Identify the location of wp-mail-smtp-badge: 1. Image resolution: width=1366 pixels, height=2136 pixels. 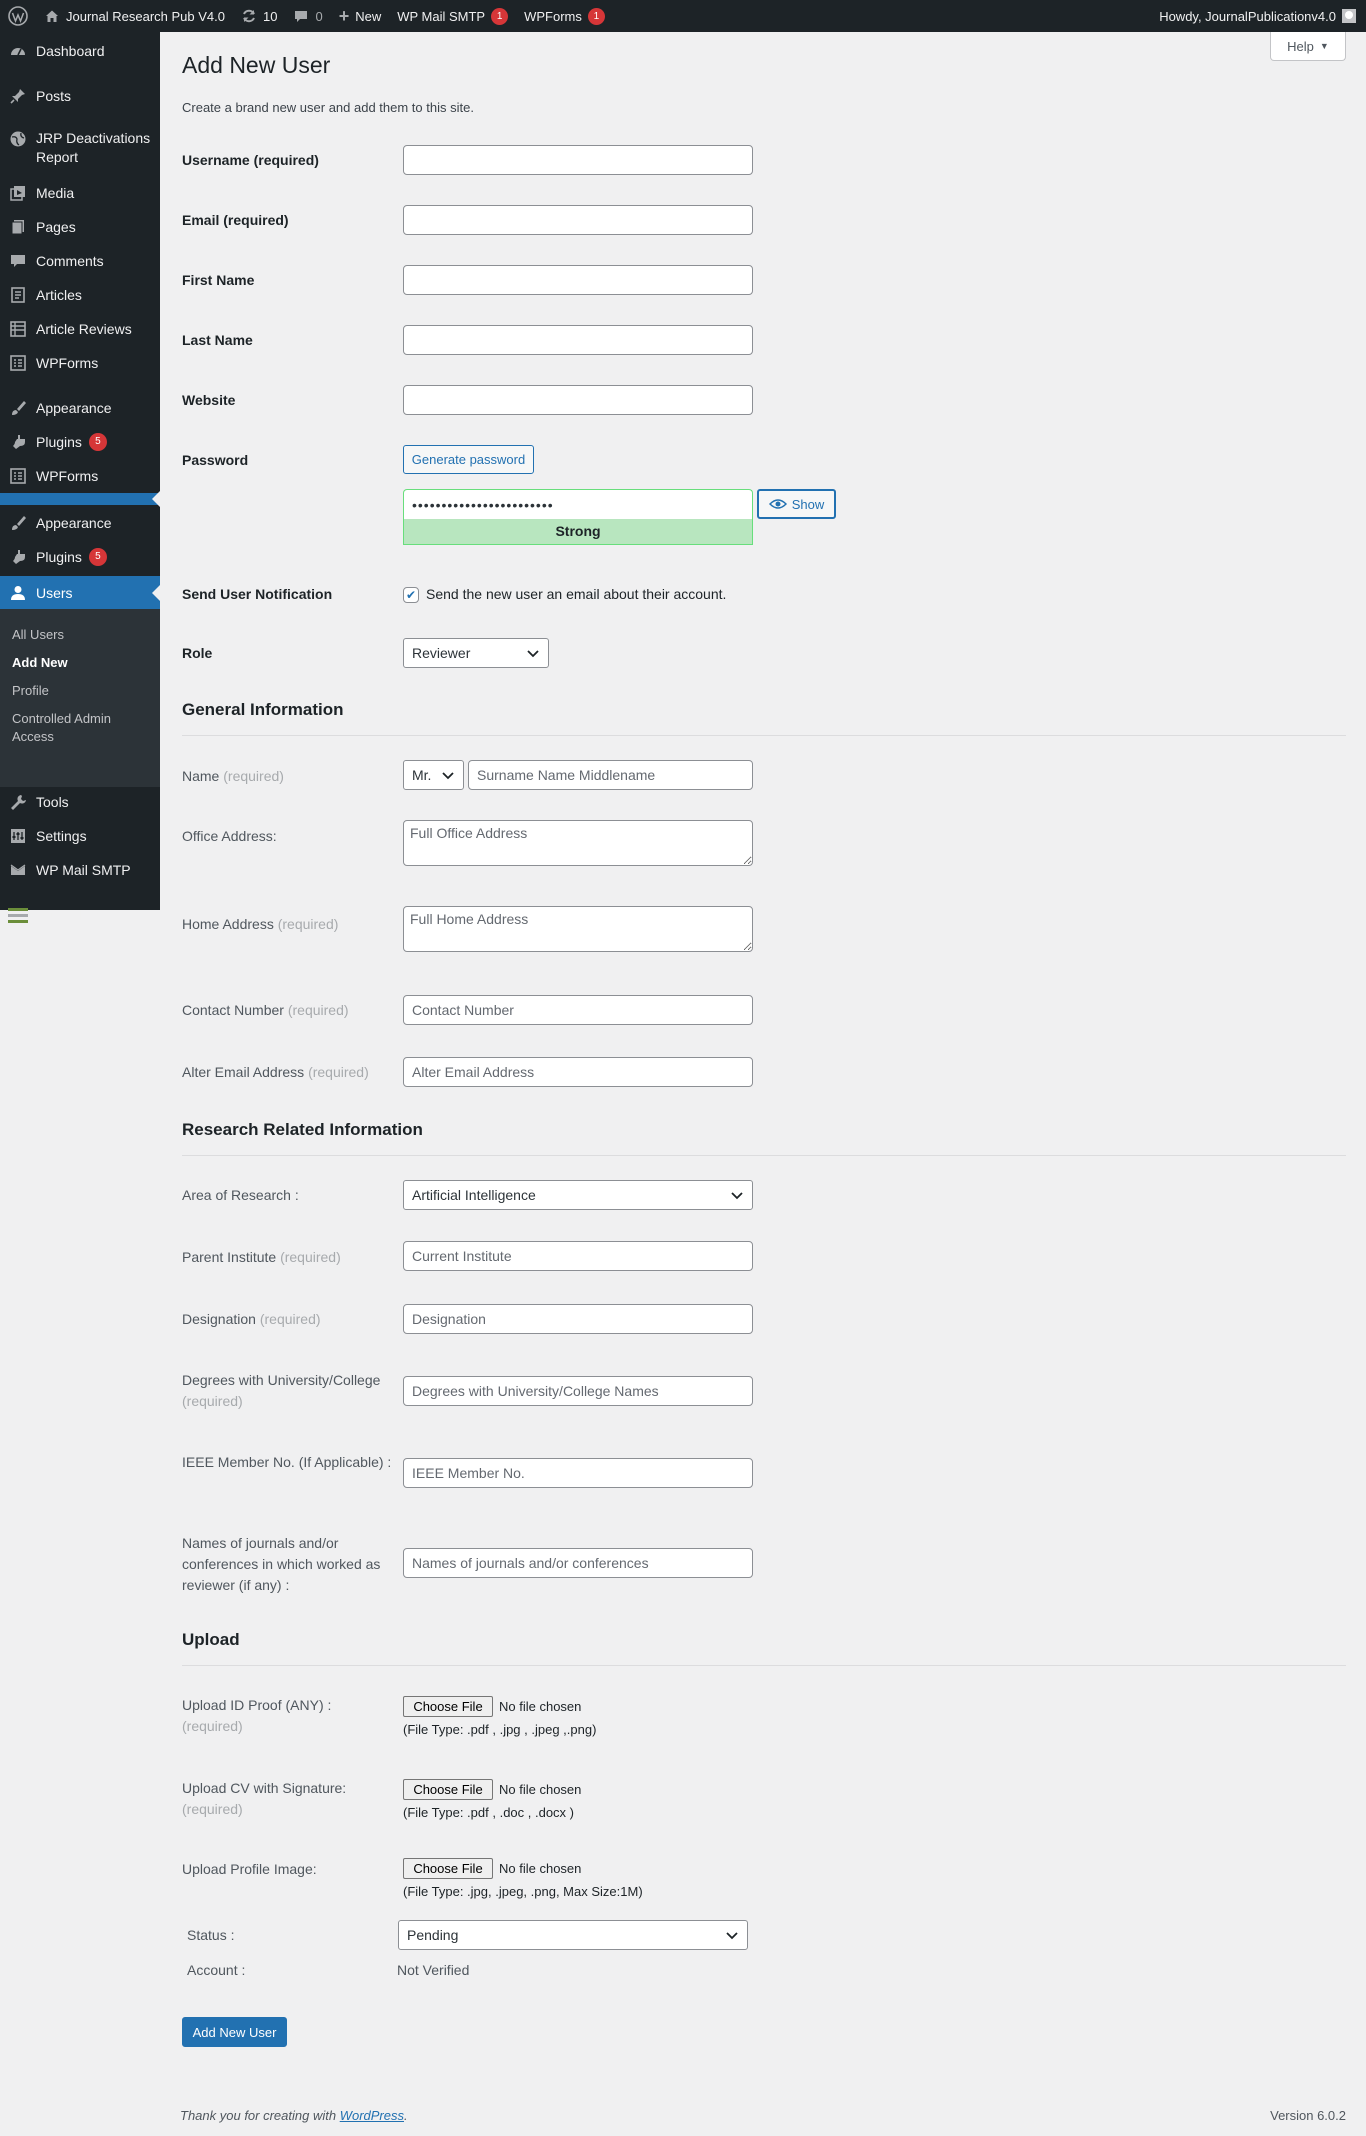
(500, 16).